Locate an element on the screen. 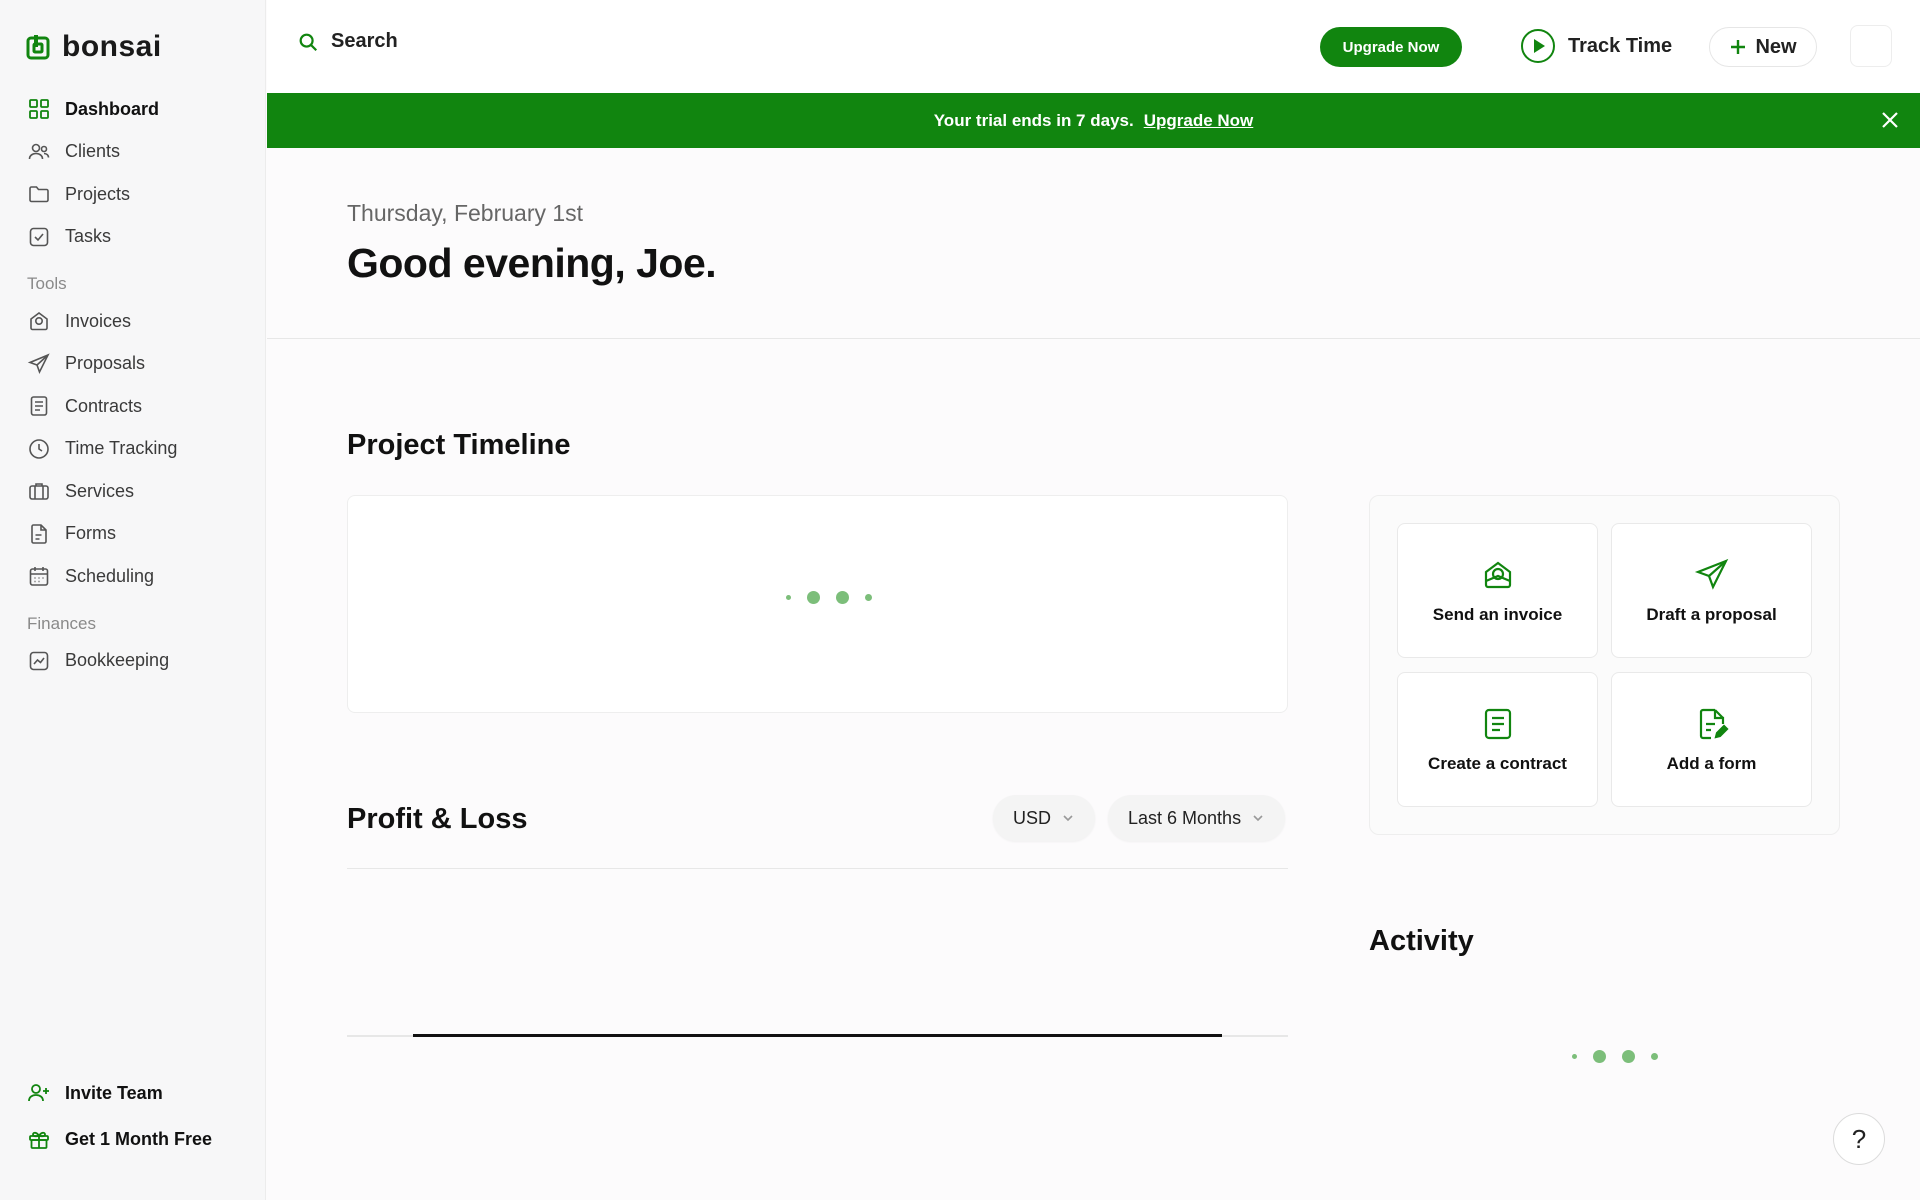 The width and height of the screenshot is (1920, 1200). sidebar-item-label: Tasks is located at coordinates (88, 236).